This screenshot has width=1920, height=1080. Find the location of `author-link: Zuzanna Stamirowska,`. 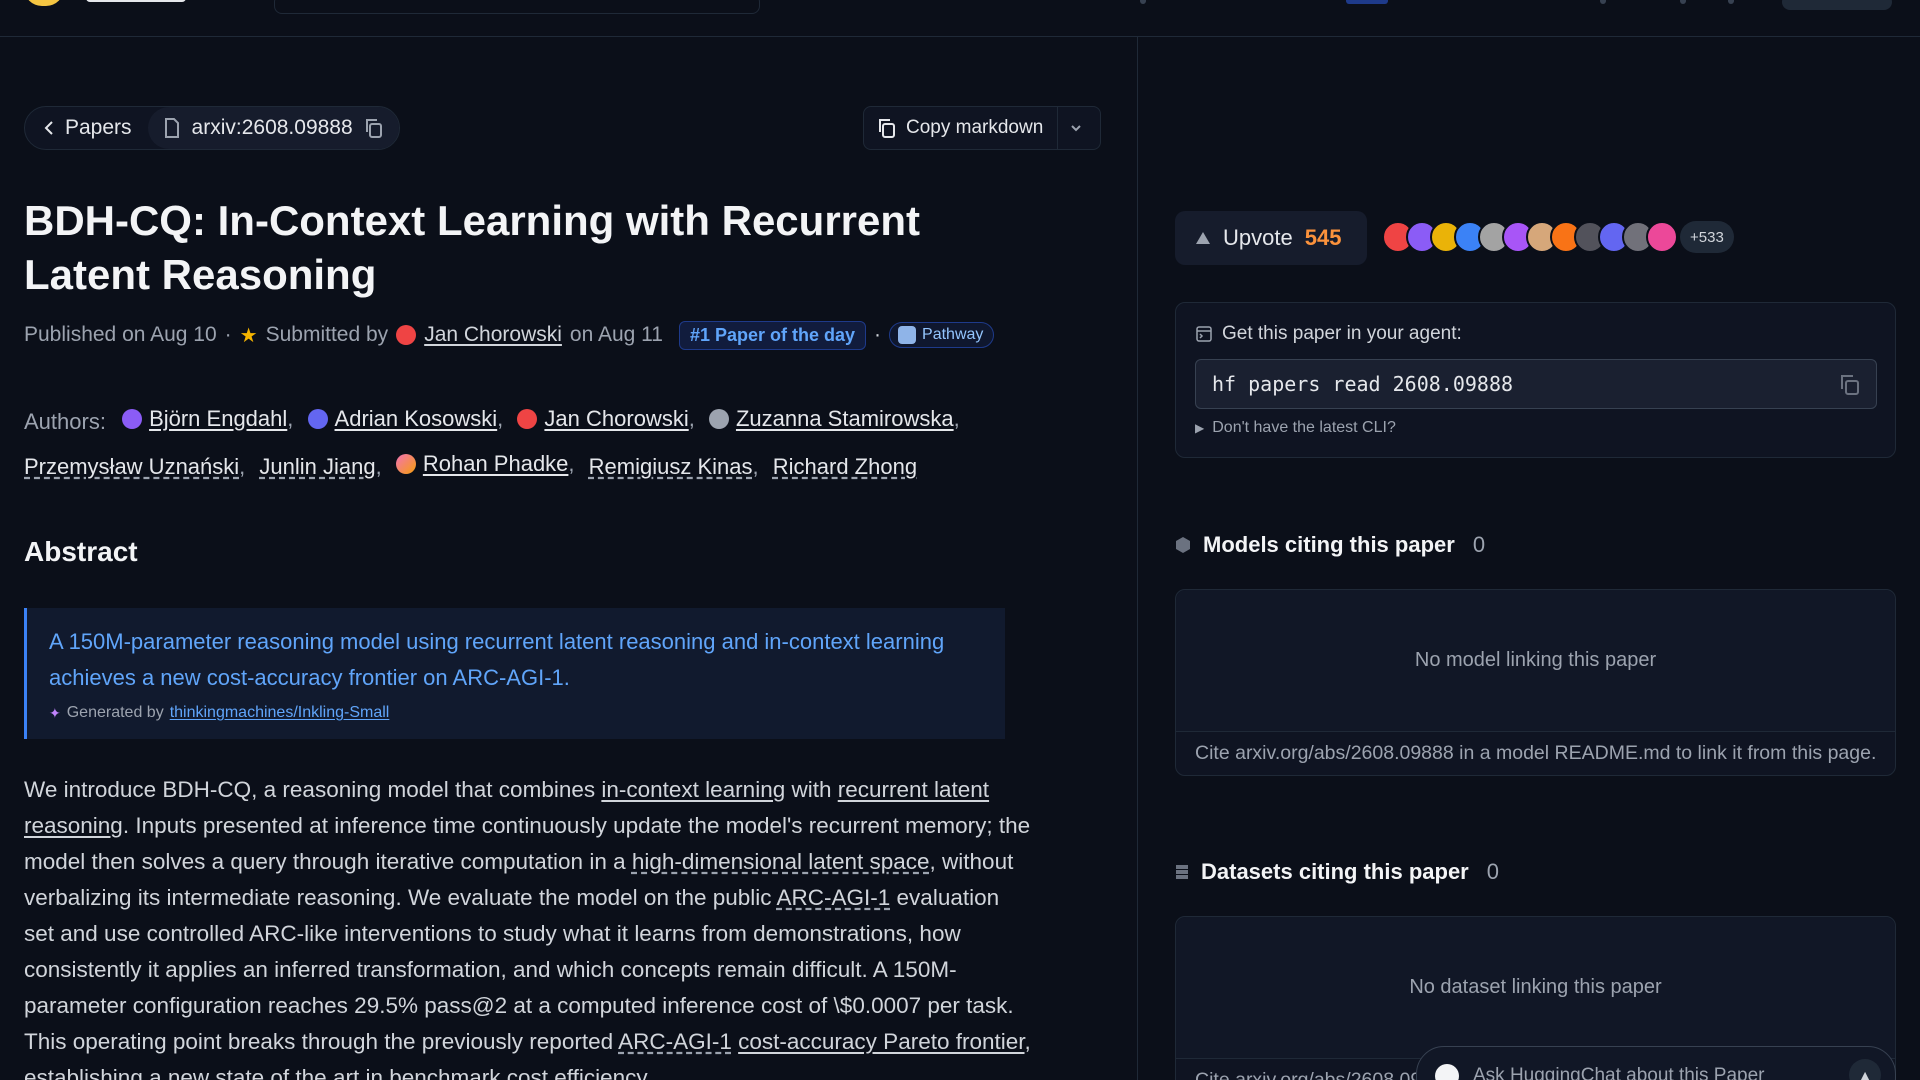

author-link: Zuzanna Stamirowska, is located at coordinates (834, 419).